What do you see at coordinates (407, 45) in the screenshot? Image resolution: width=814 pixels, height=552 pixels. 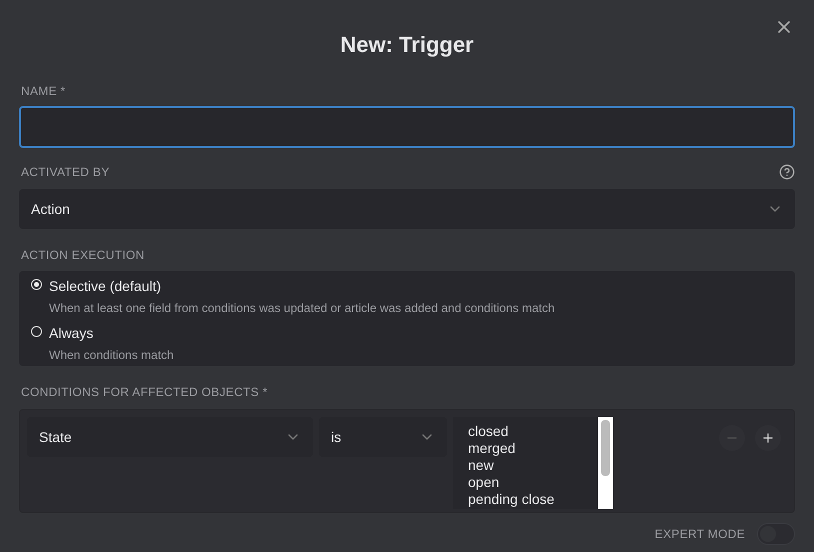 I see `dialog-title: New: Trigger` at bounding box center [407, 45].